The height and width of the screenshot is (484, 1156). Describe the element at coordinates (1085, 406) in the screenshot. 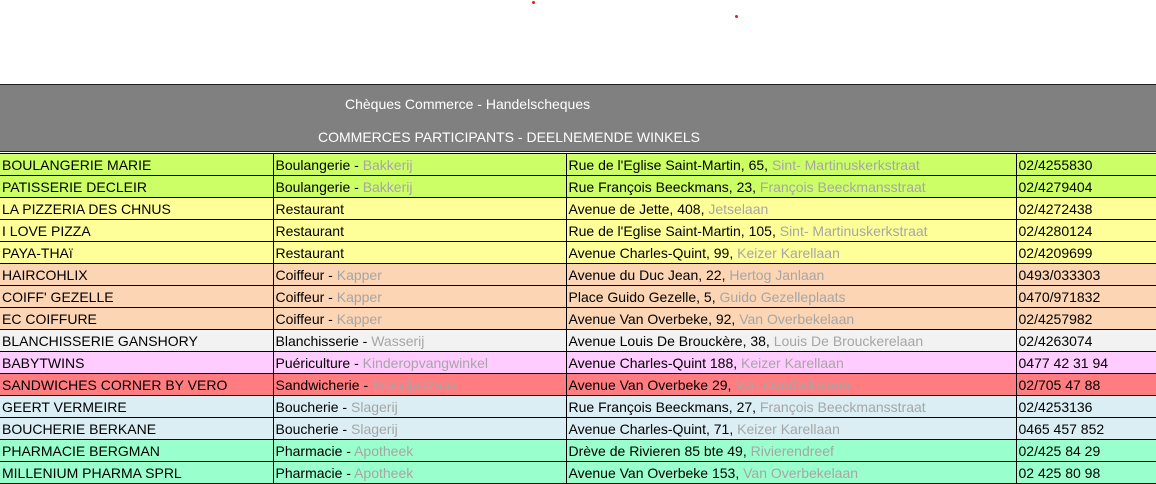

I see `cell-phone: 02/4253136` at that location.